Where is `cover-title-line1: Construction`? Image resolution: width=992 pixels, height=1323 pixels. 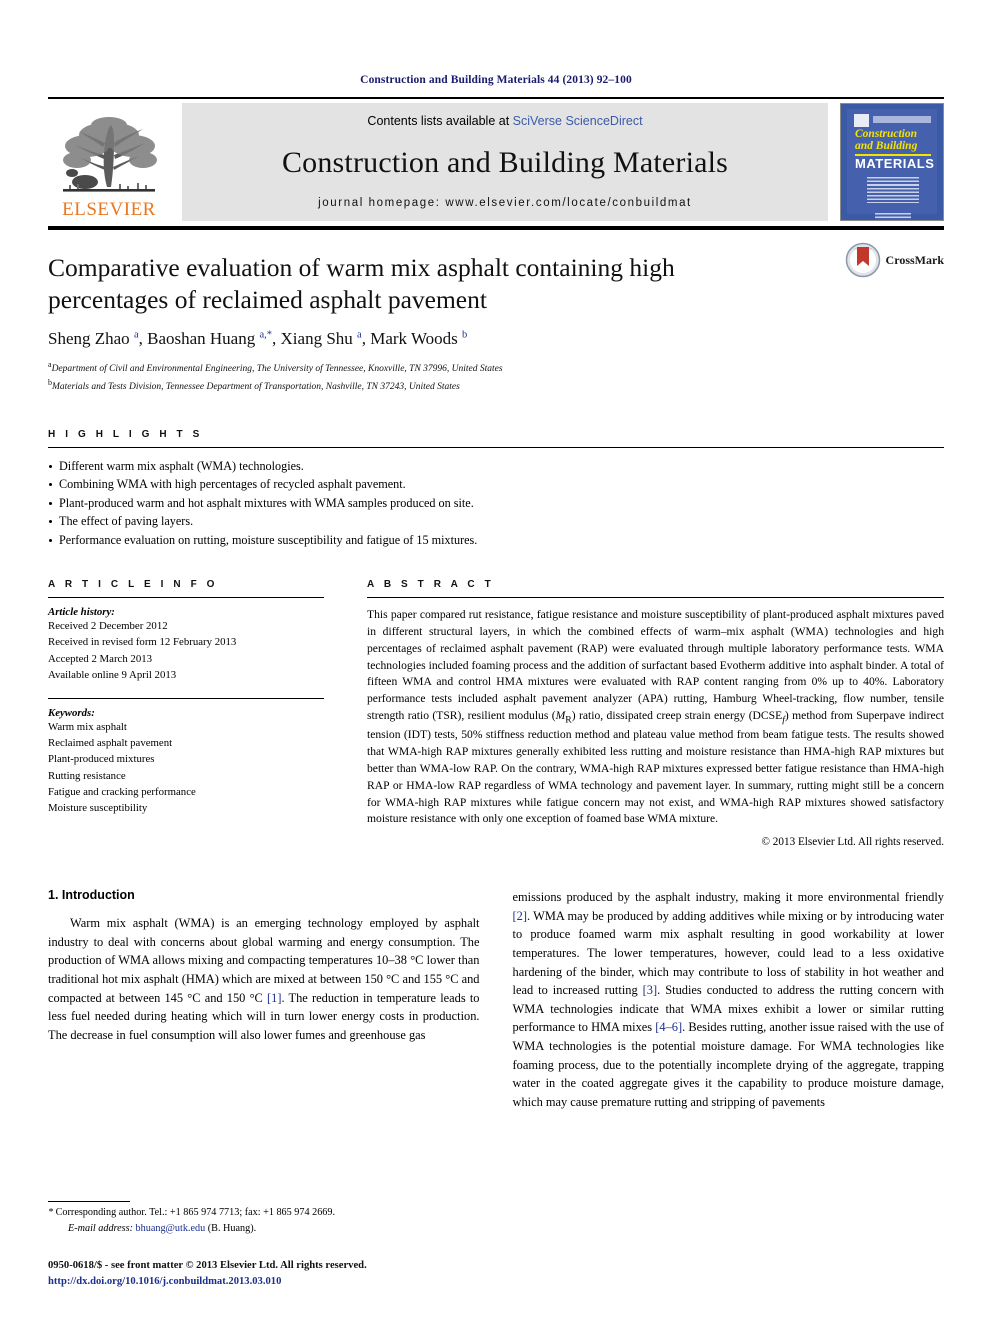 cover-title-line1: Construction is located at coordinates (886, 134).